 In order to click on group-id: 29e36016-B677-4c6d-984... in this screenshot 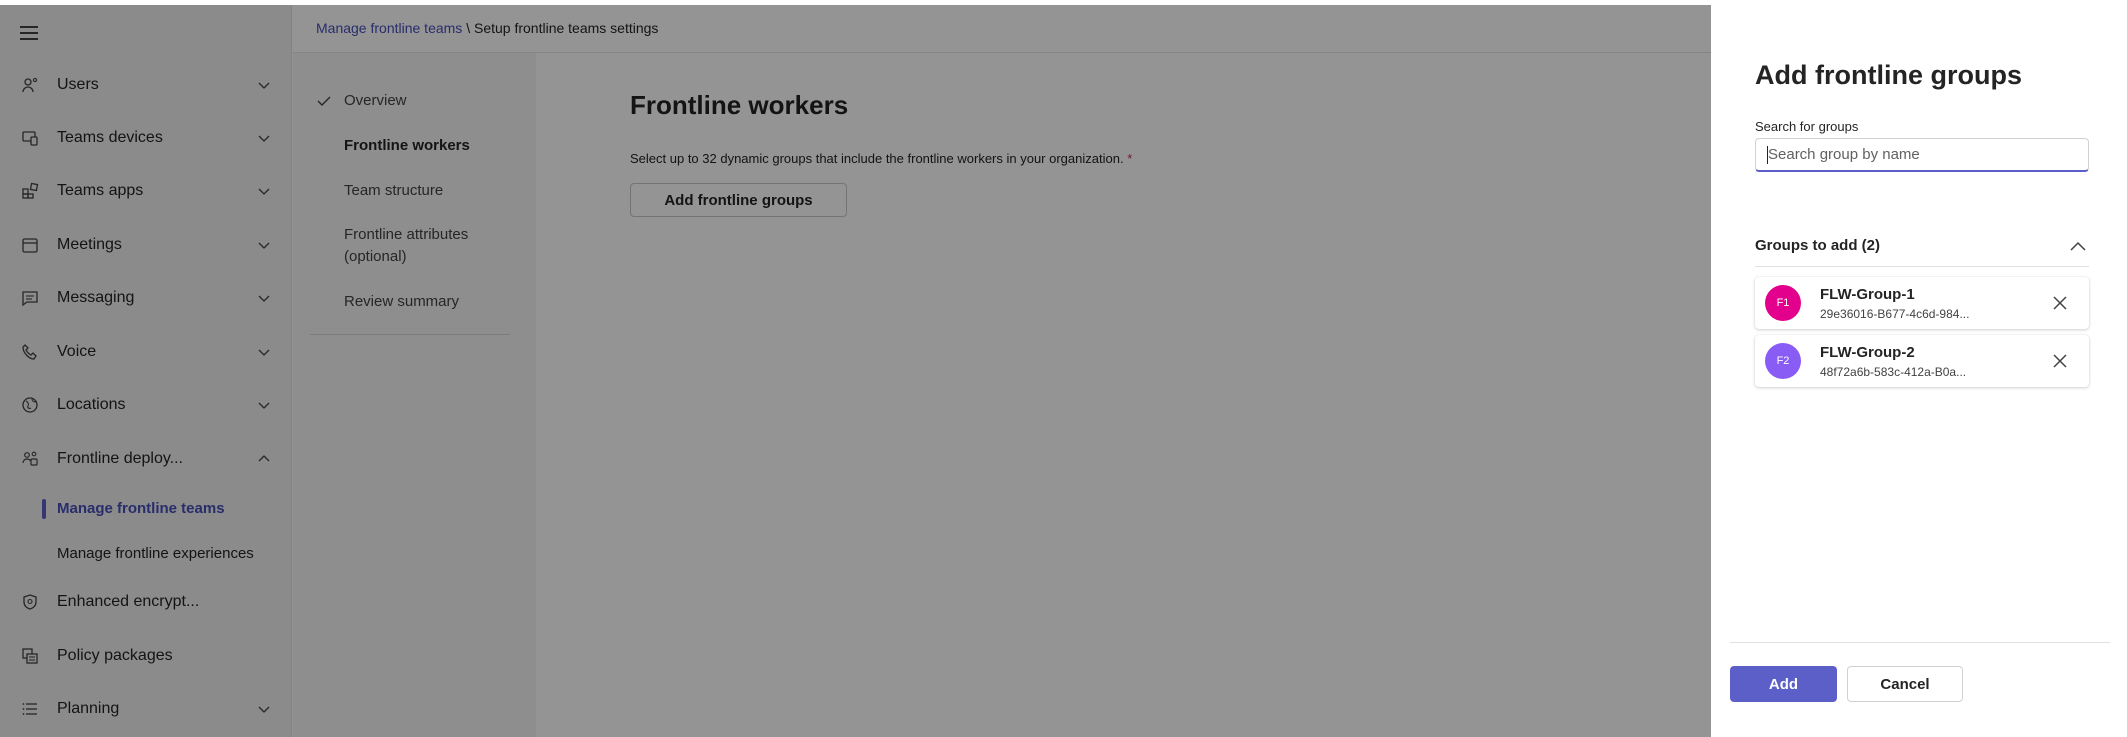, I will do `click(1895, 314)`.